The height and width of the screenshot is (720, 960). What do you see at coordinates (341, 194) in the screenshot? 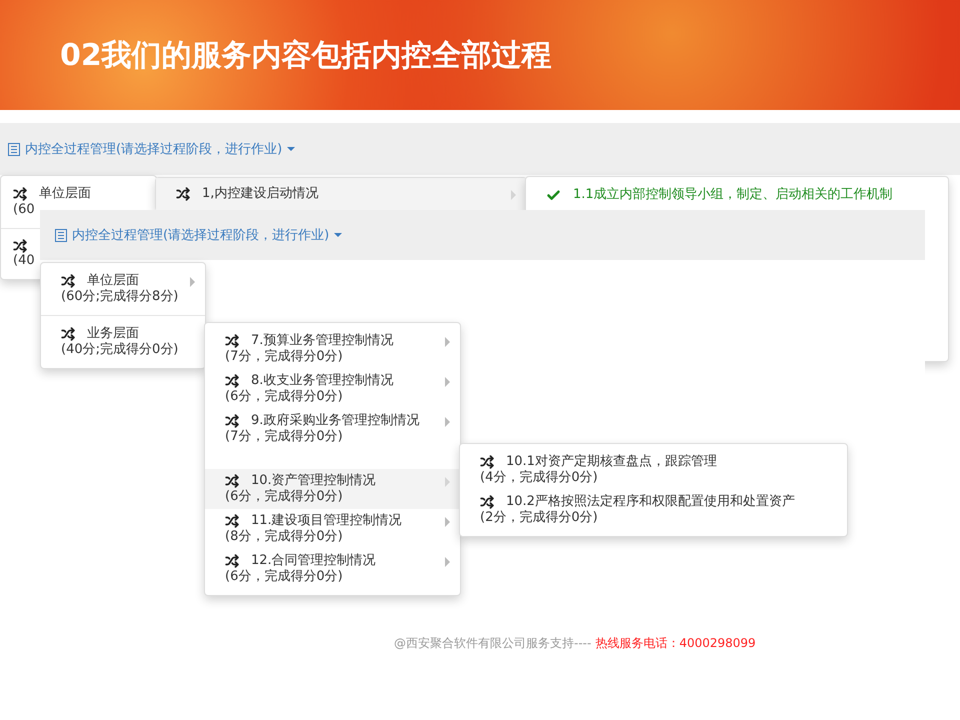
I see `menu-item: 1,内控建设启动情况` at bounding box center [341, 194].